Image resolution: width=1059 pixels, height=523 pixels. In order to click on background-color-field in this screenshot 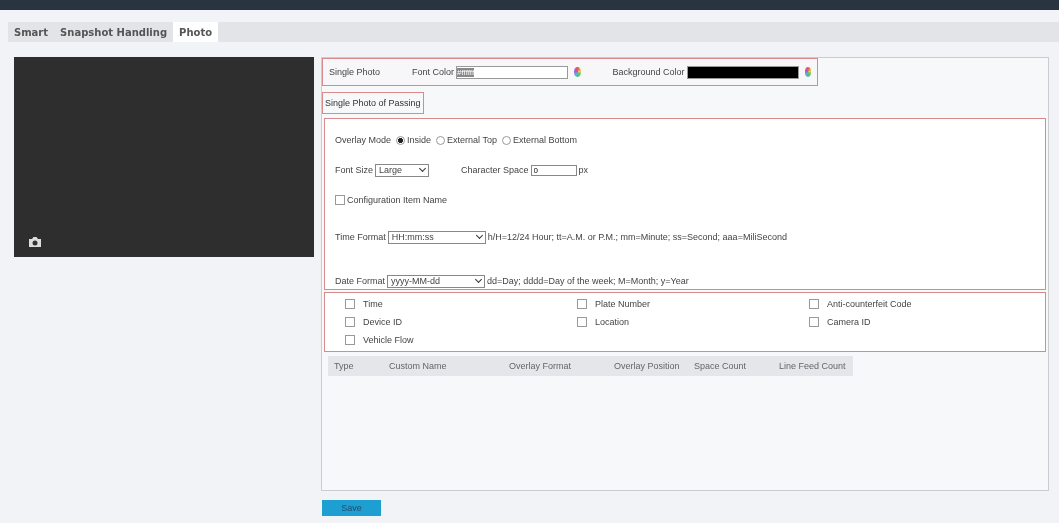, I will do `click(742, 72)`.